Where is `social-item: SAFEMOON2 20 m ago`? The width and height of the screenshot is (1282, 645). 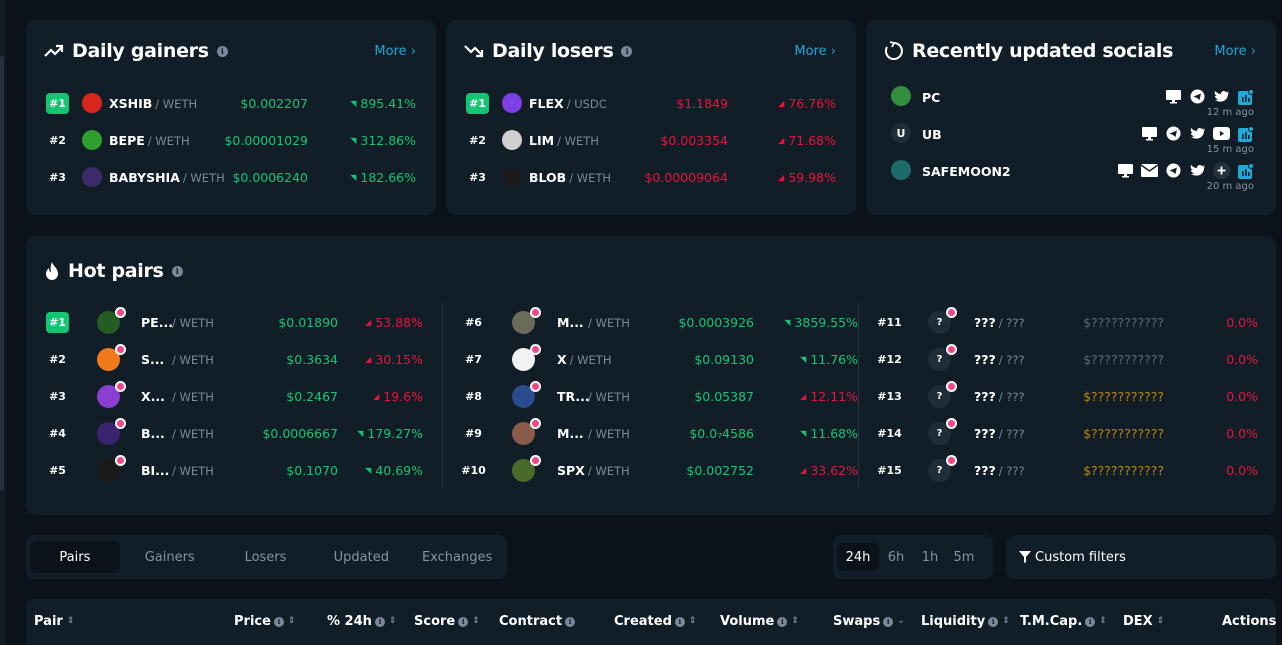 social-item: SAFEMOON2 20 m ago is located at coordinates (1071, 178).